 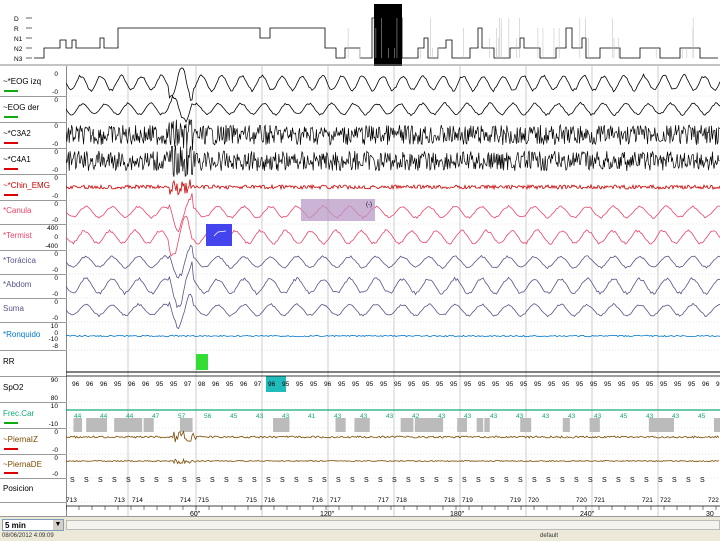 I want to click on bottom-toolbar: 5 min ▼ 08/06/2012 4:09:09 default, so click(x=360, y=528).